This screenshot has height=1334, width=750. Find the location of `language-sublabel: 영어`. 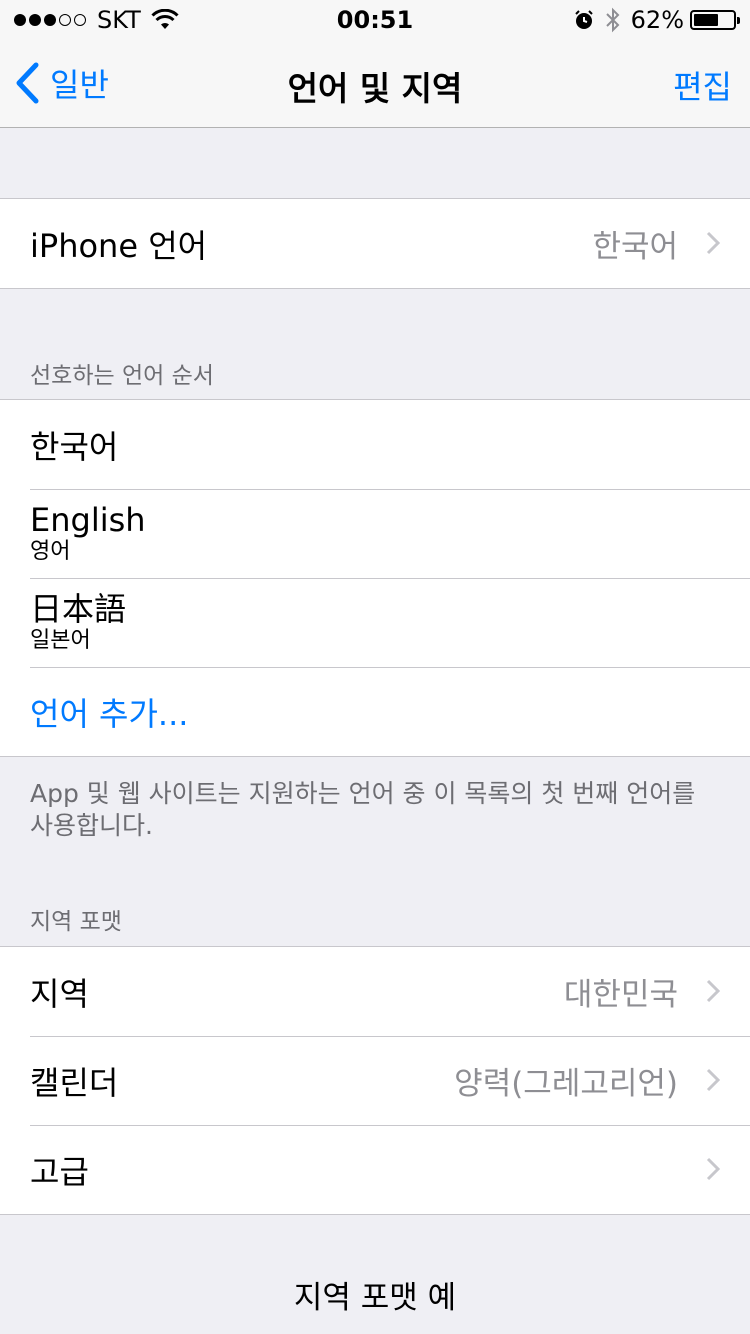

language-sublabel: 영어 is located at coordinates (50, 551).